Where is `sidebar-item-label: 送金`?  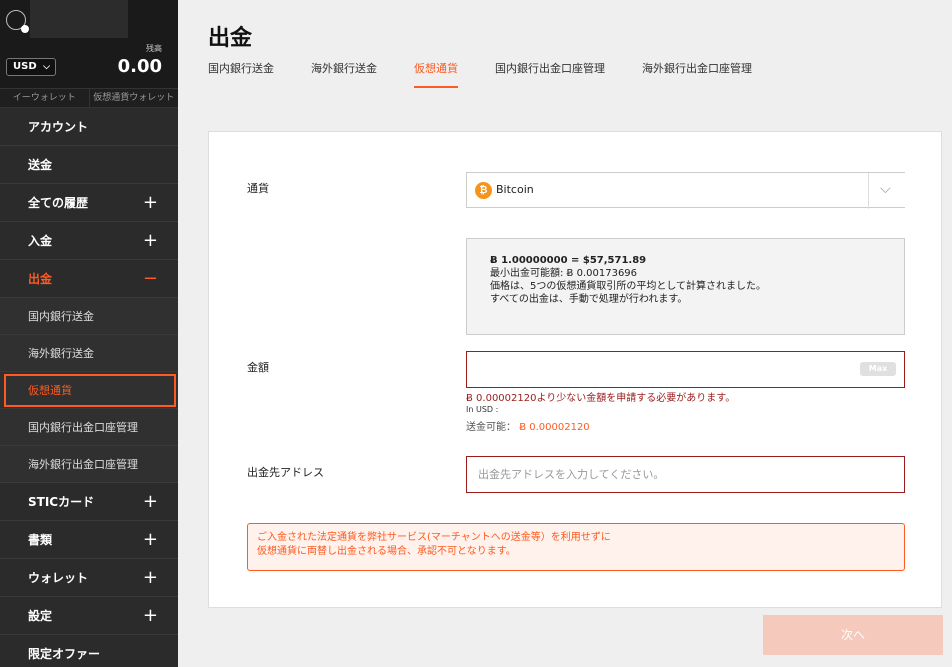
sidebar-item-label: 送金 is located at coordinates (40, 165).